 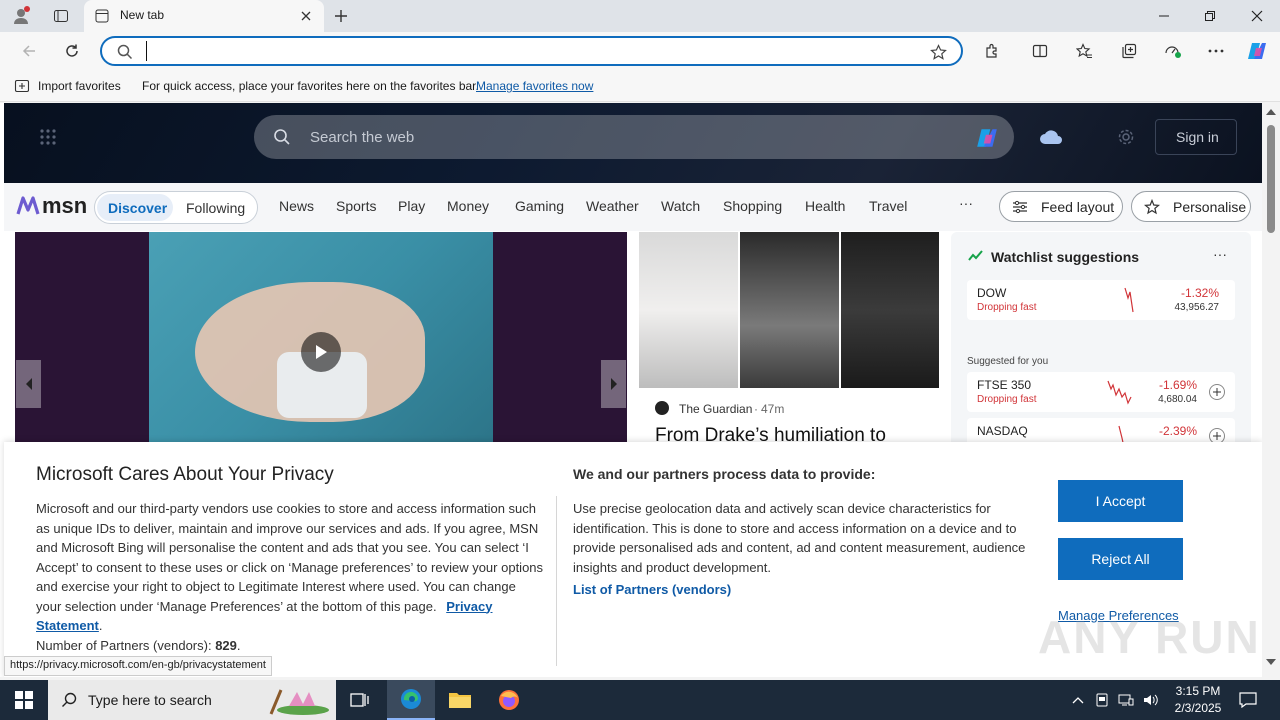 I want to click on back-icon, so click(x=29, y=51).